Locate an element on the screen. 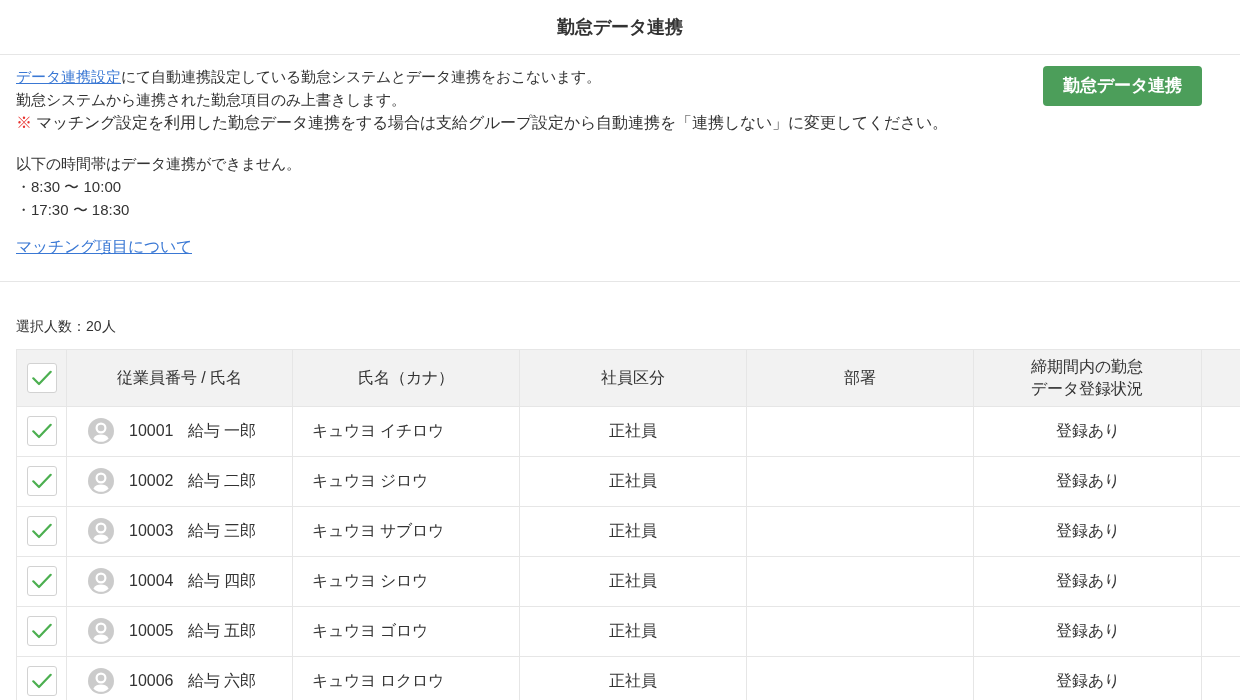 This screenshot has height=700, width=1240. employee-number: 10001 is located at coordinates (151, 431).